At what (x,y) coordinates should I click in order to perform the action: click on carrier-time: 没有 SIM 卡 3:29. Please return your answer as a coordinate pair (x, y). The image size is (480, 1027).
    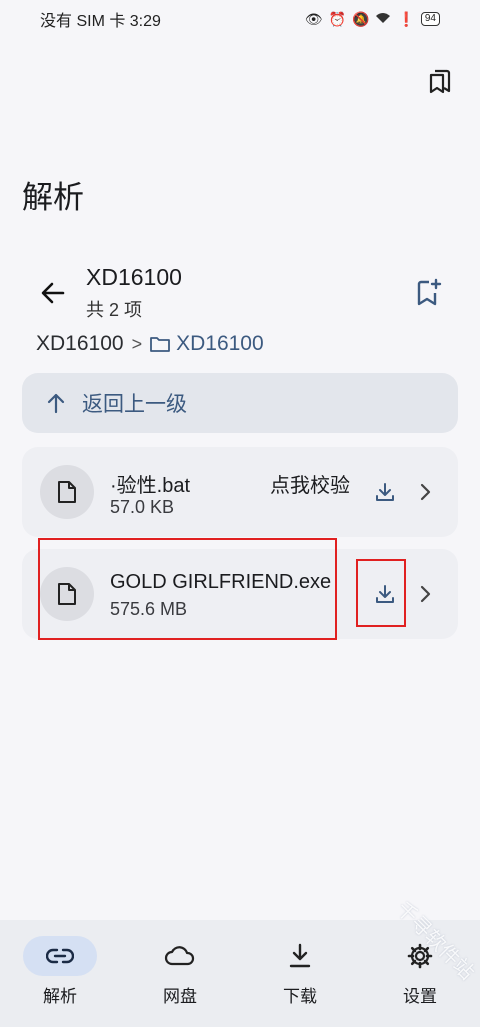
    Looking at the image, I should click on (100, 21).